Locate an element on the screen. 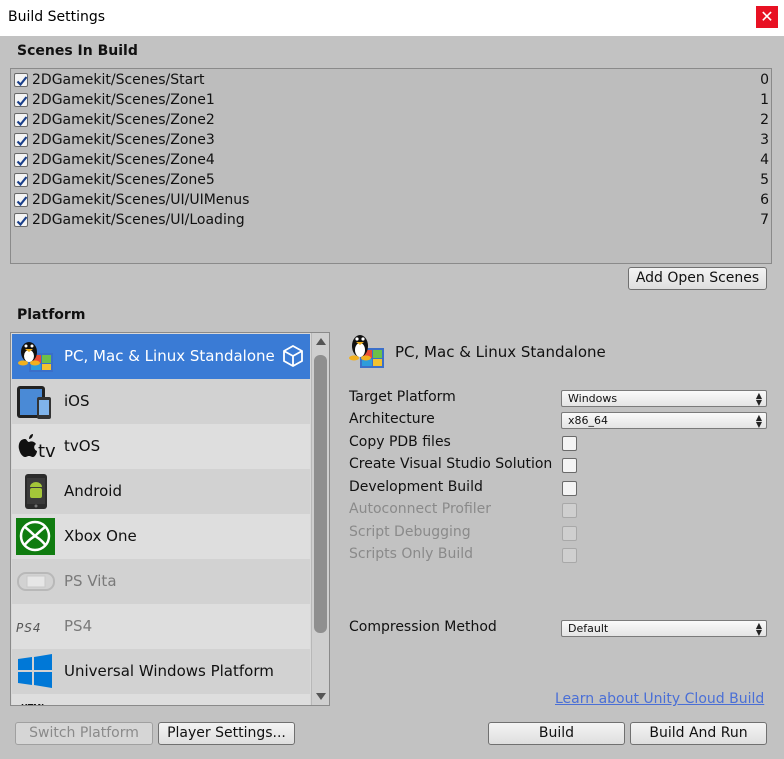  platform-item-label: Xbox One is located at coordinates (100, 536).